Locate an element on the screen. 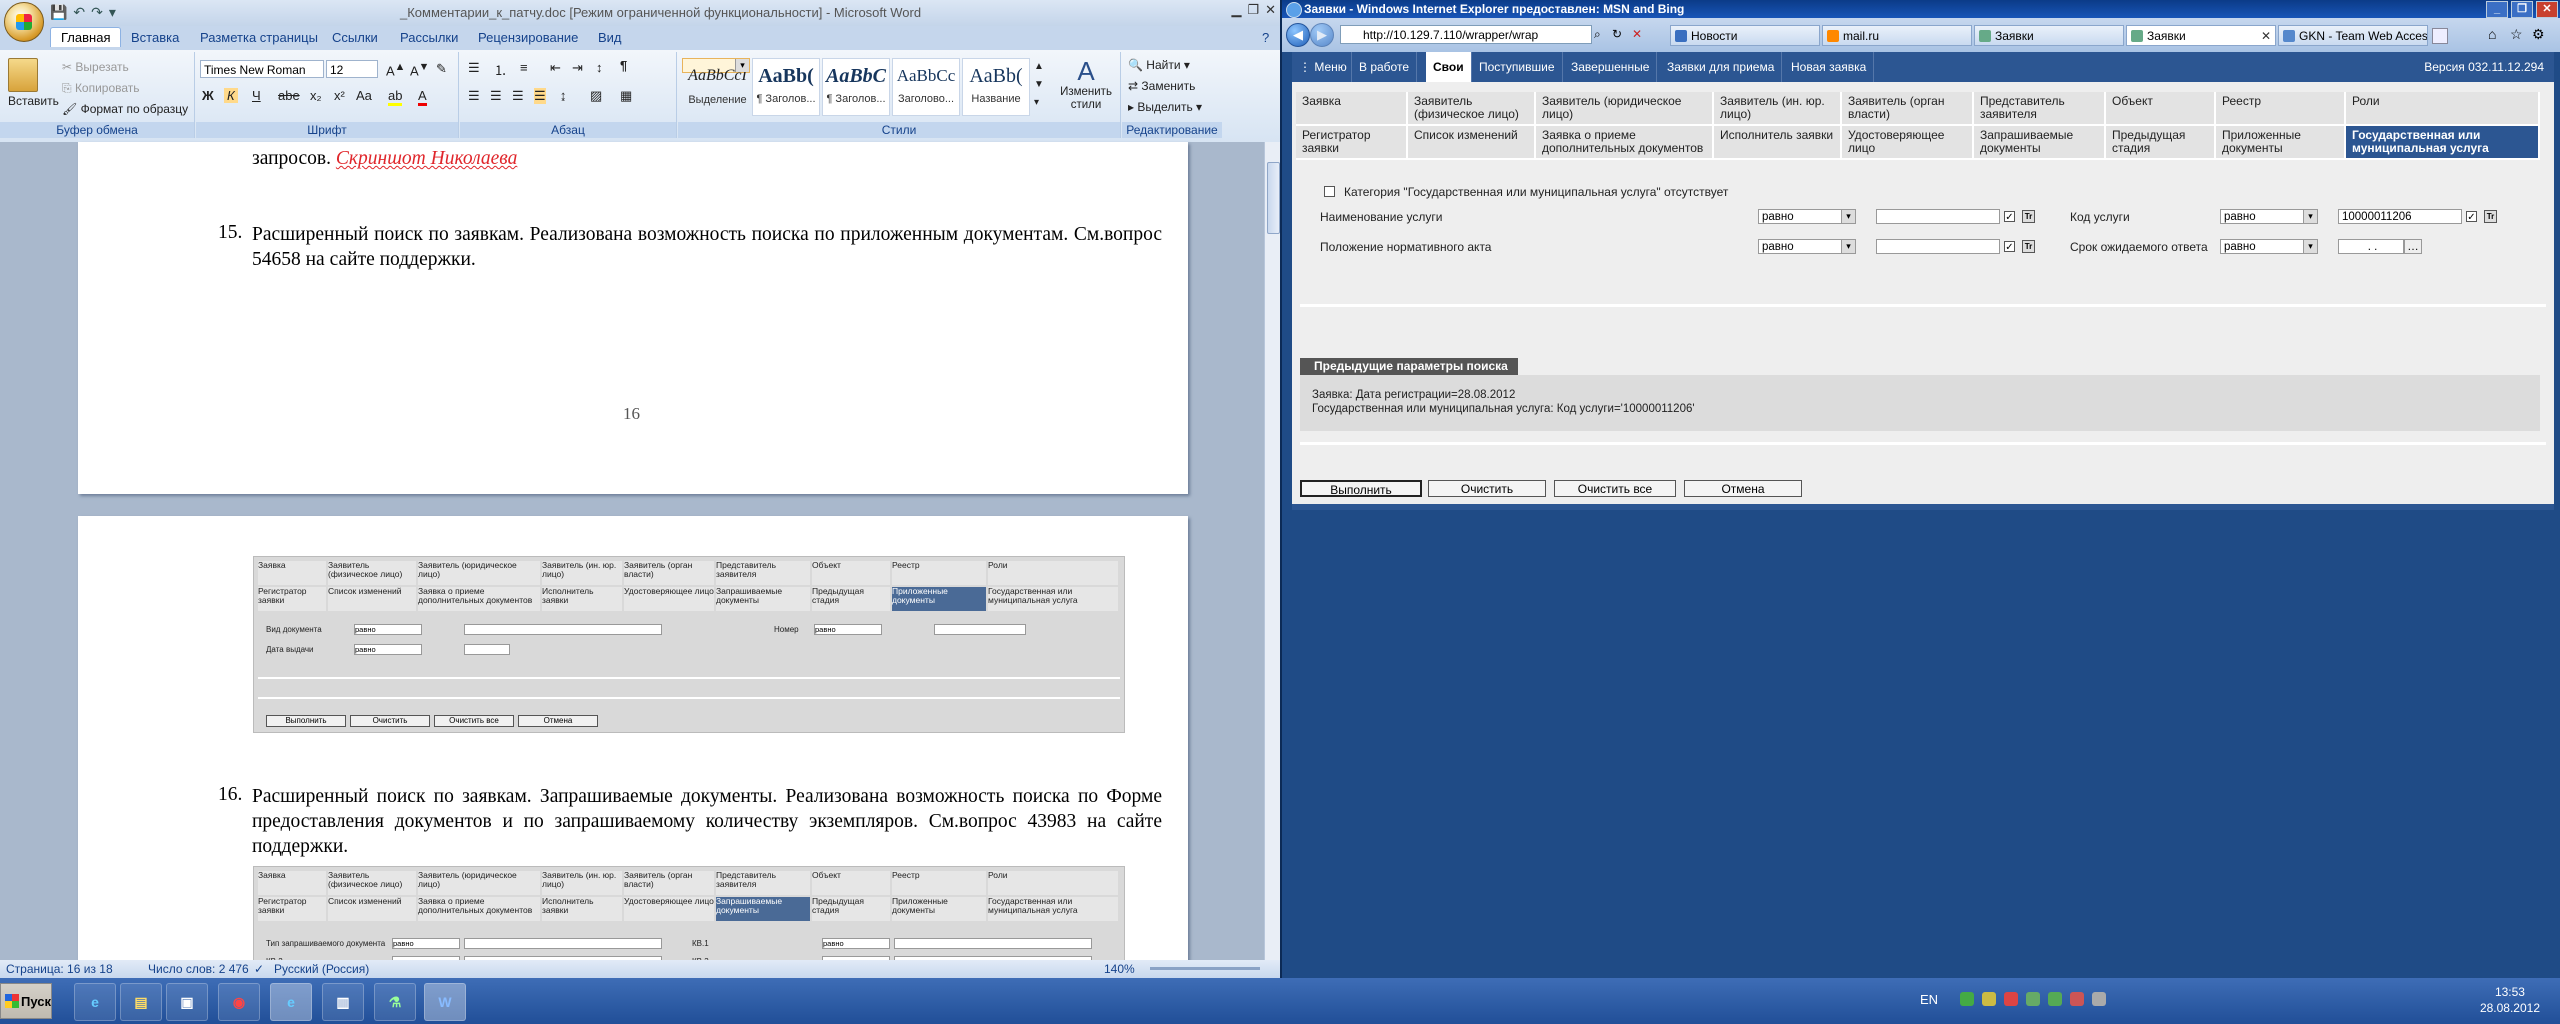 The image size is (2560, 1024). language-indicator: EN is located at coordinates (1929, 999).